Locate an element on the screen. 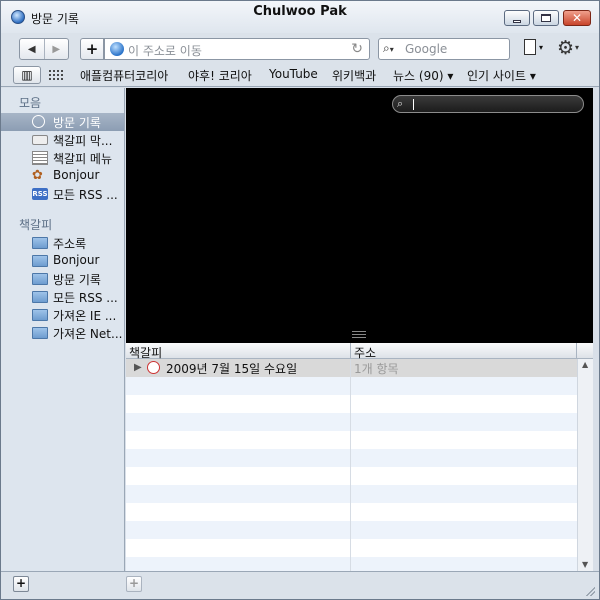 This screenshot has width=600, height=600. add-collection-button: + is located at coordinates (21, 584).